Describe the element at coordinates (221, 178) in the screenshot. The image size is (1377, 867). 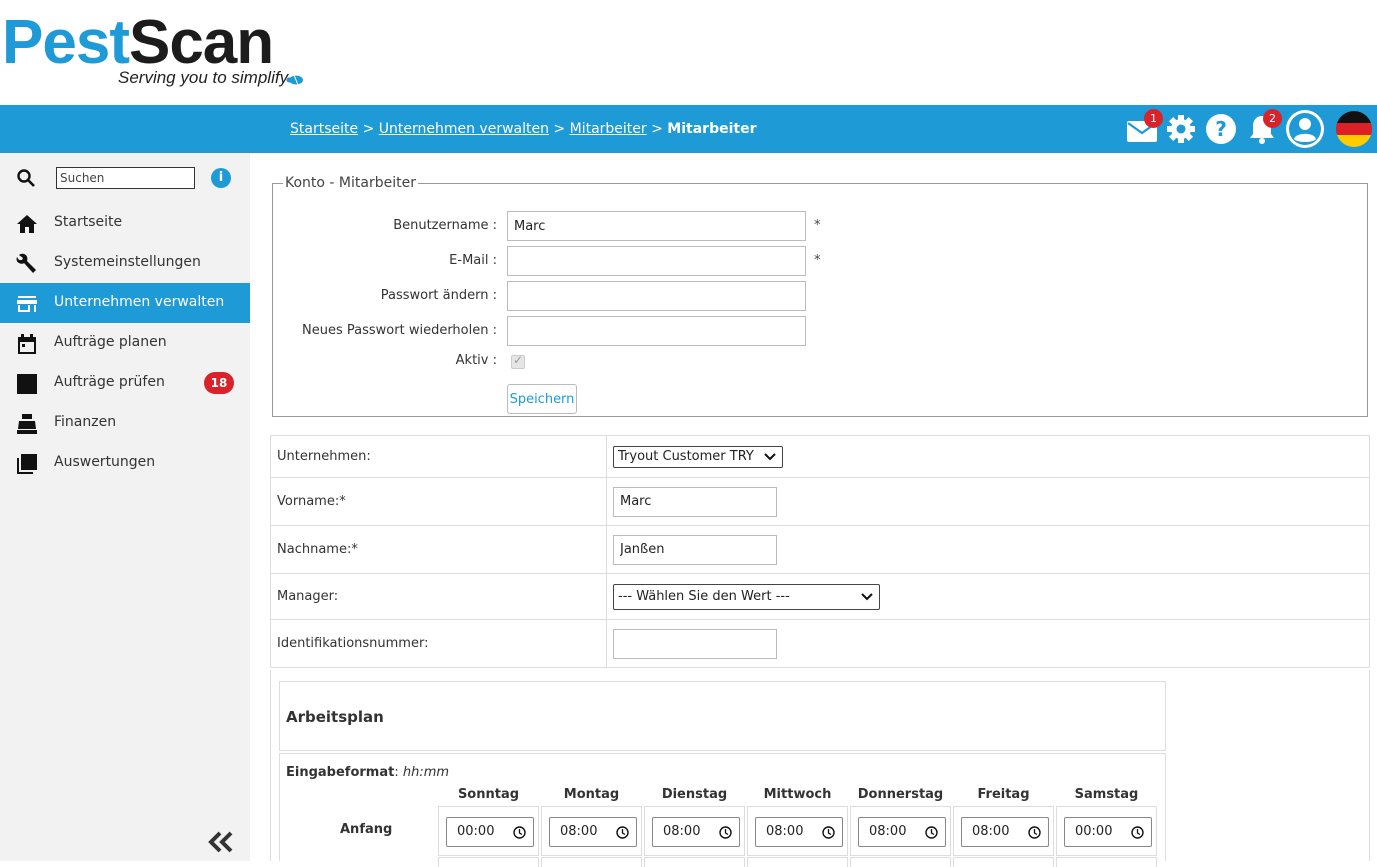
I see `info-icon: i` at that location.